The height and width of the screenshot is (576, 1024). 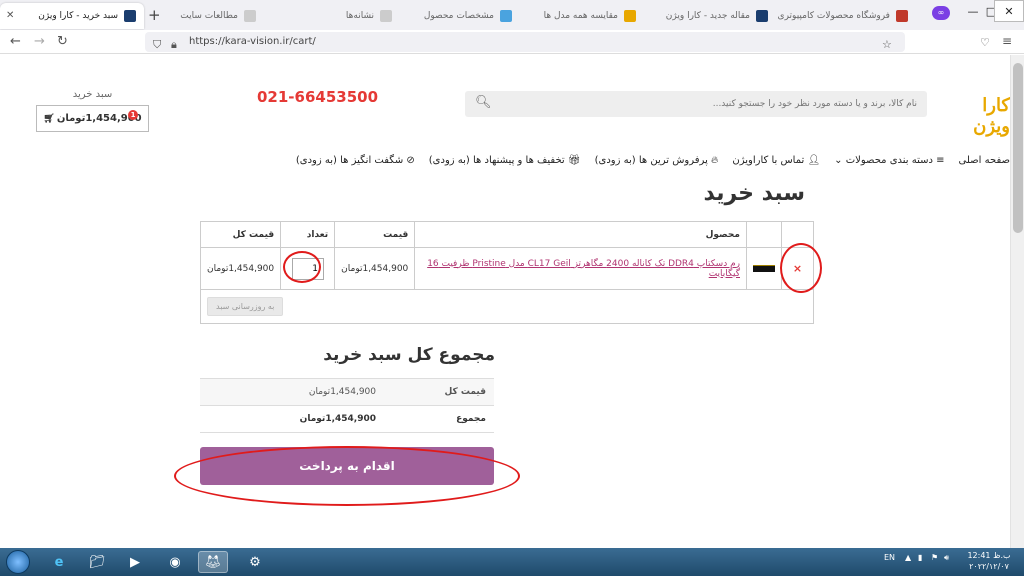 What do you see at coordinates (977, 116) in the screenshot?
I see `site-logo: کارا ویژن` at bounding box center [977, 116].